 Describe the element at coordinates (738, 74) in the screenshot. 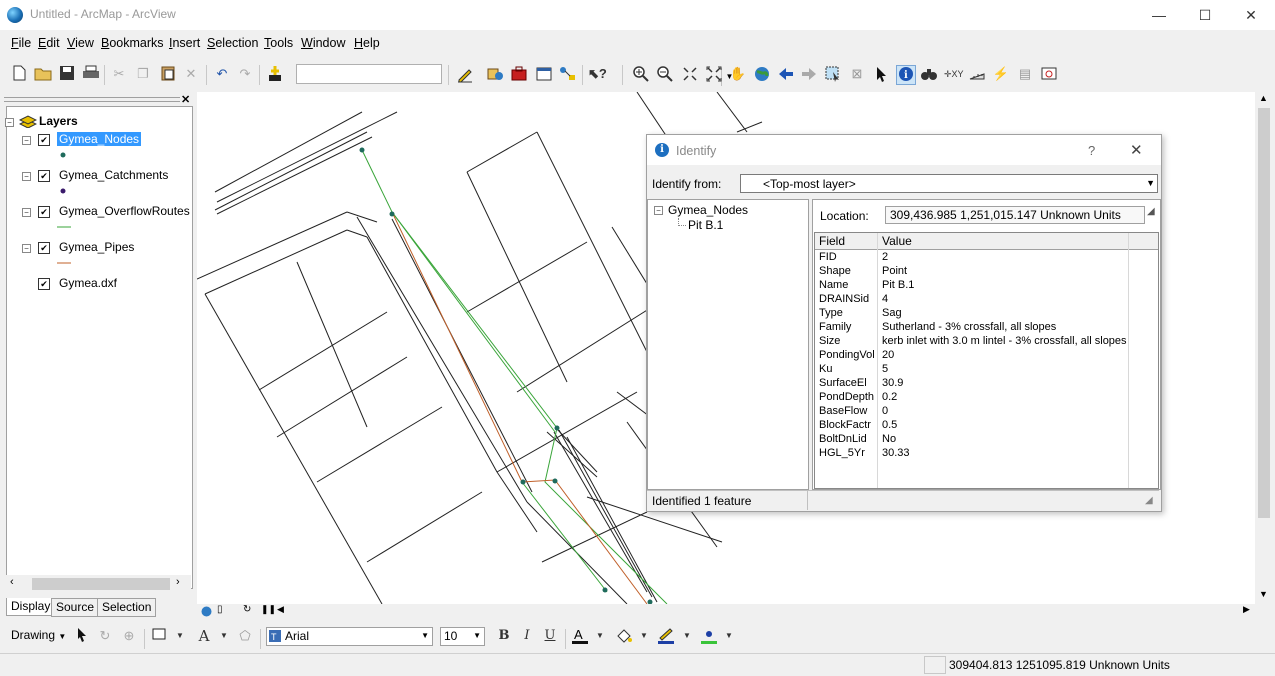

I see `pan-icon: ✋` at that location.